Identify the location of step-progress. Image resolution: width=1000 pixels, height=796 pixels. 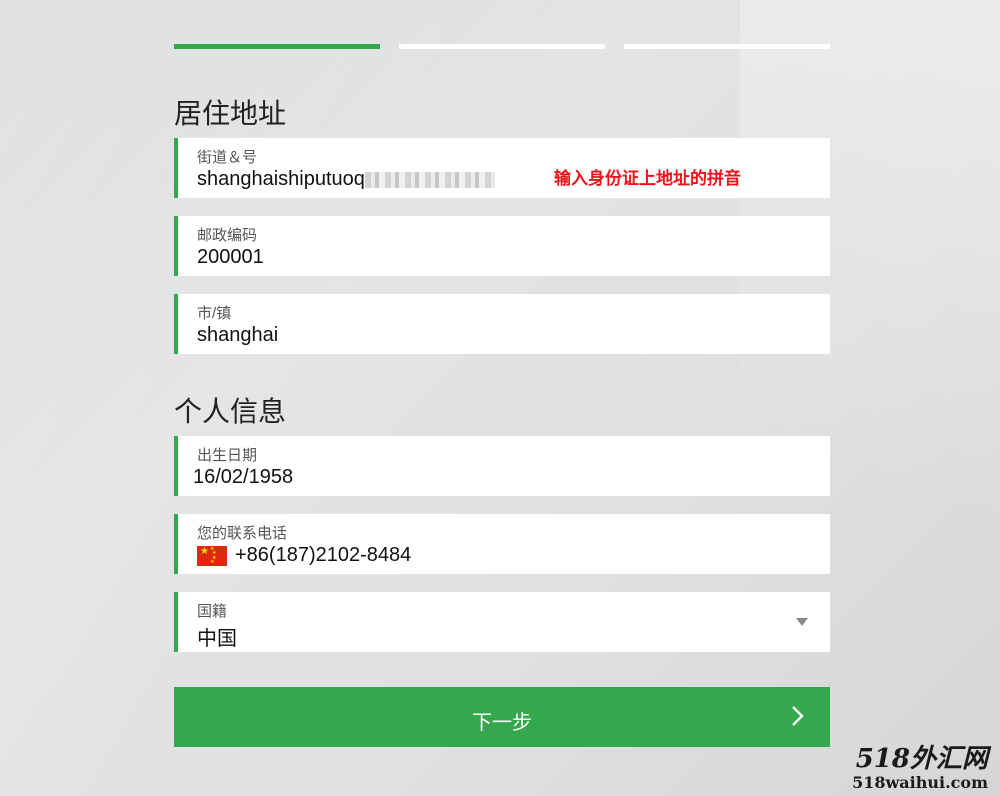
(502, 46).